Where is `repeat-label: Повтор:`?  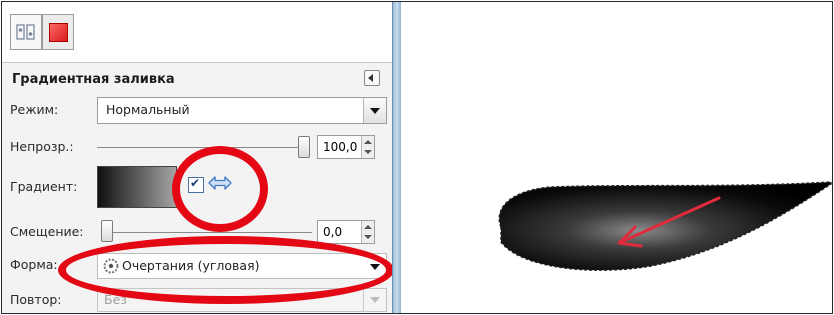
repeat-label: Повтор: is located at coordinates (36, 299).